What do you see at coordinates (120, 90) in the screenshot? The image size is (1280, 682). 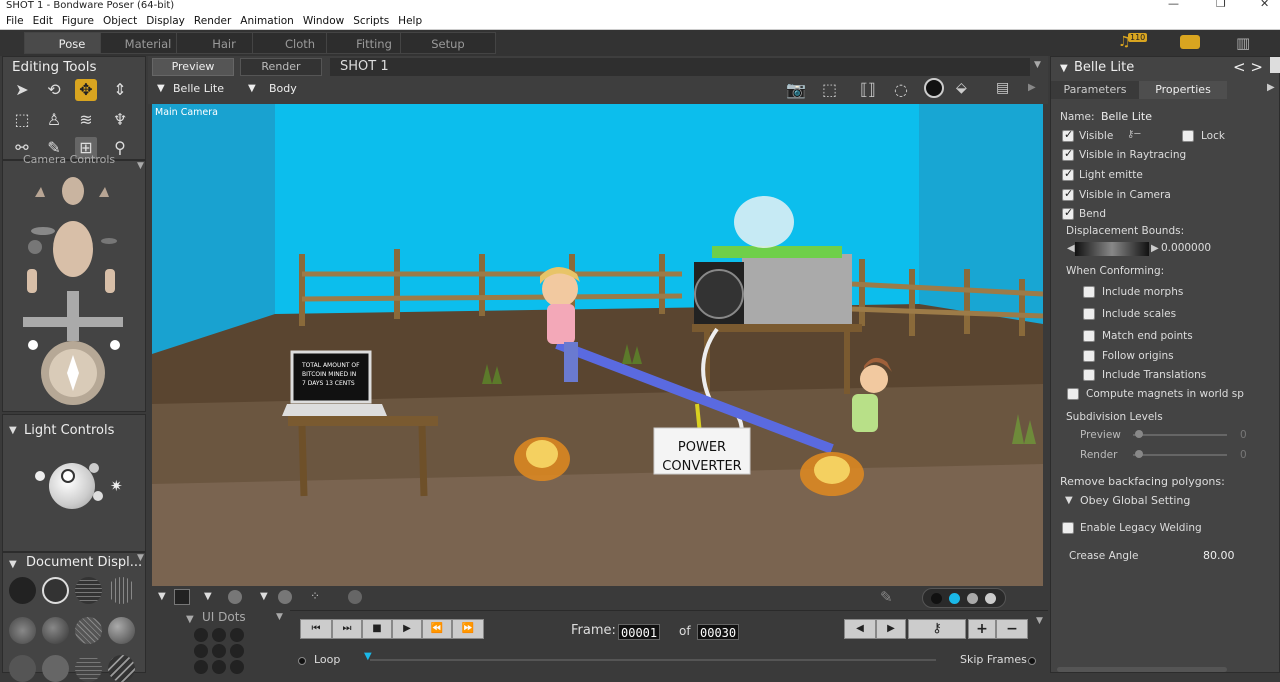 I see `move-tool-icon: ⇕` at bounding box center [120, 90].